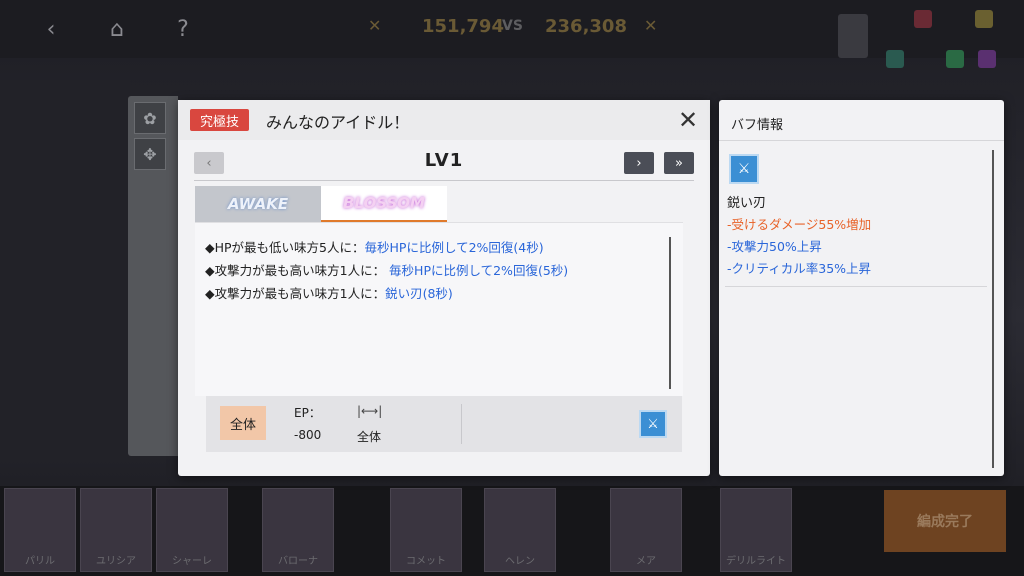 Image resolution: width=1024 pixels, height=576 pixels. I want to click on confirm-formation-button: 編成完了, so click(945, 521).